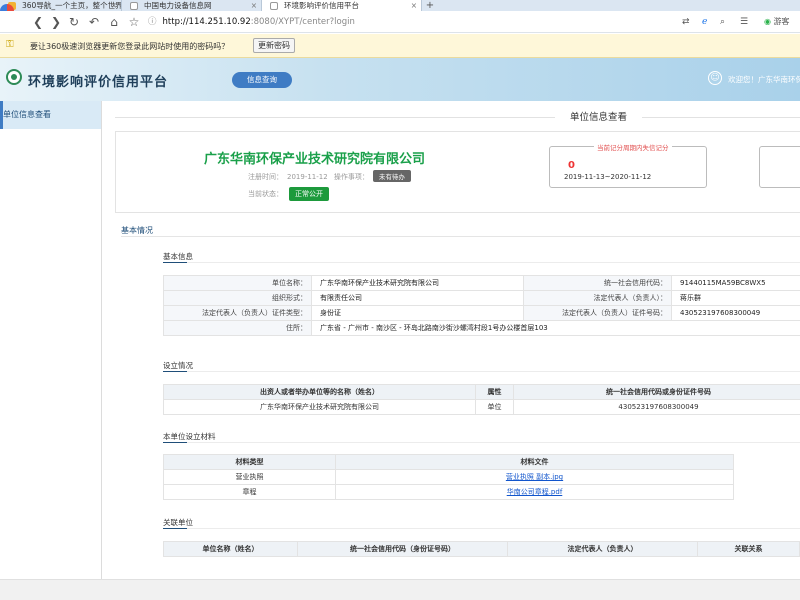  I want to click on sidebar: 单位信息查看, so click(51, 340).